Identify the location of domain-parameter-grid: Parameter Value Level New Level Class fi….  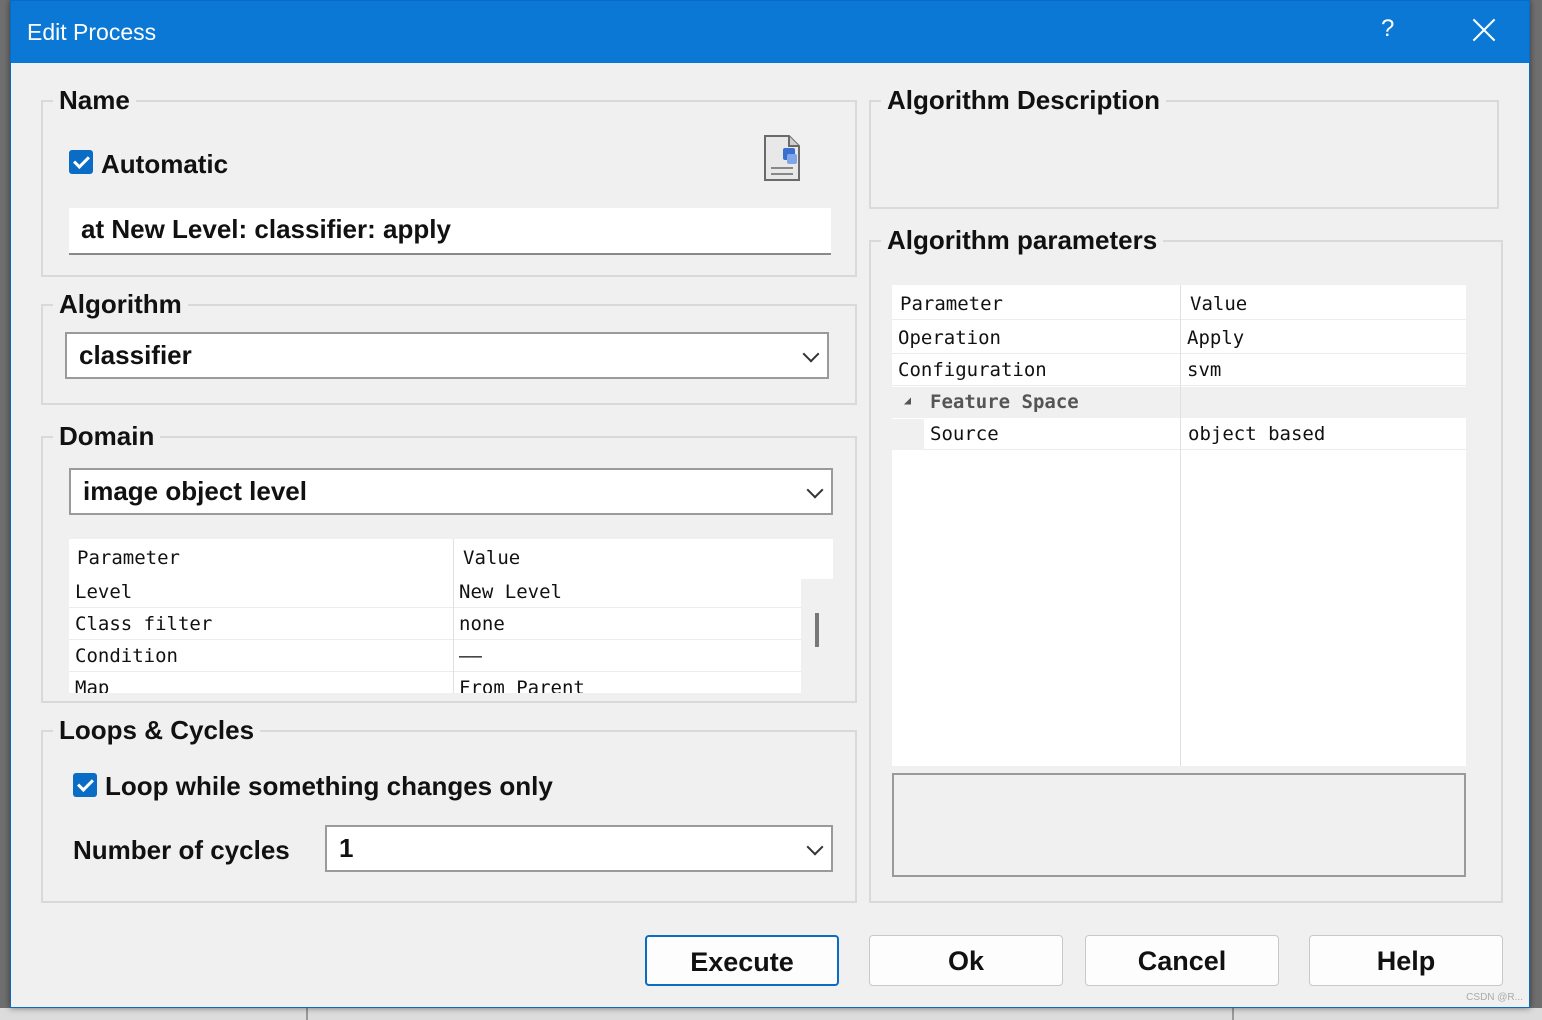
(451, 616).